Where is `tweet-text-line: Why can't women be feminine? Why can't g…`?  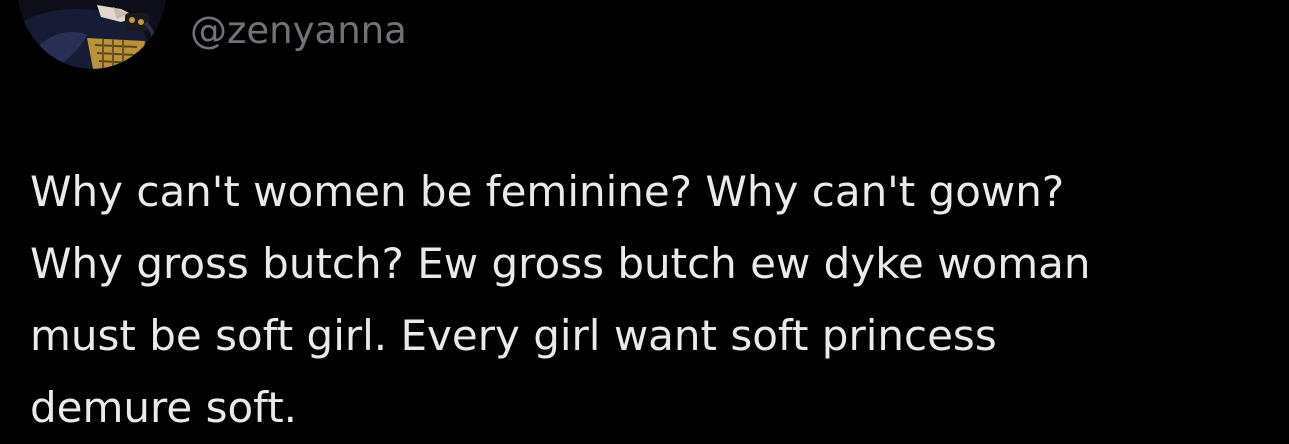 tweet-text-line: Why can't women be feminine? Why can't g… is located at coordinates (547, 191).